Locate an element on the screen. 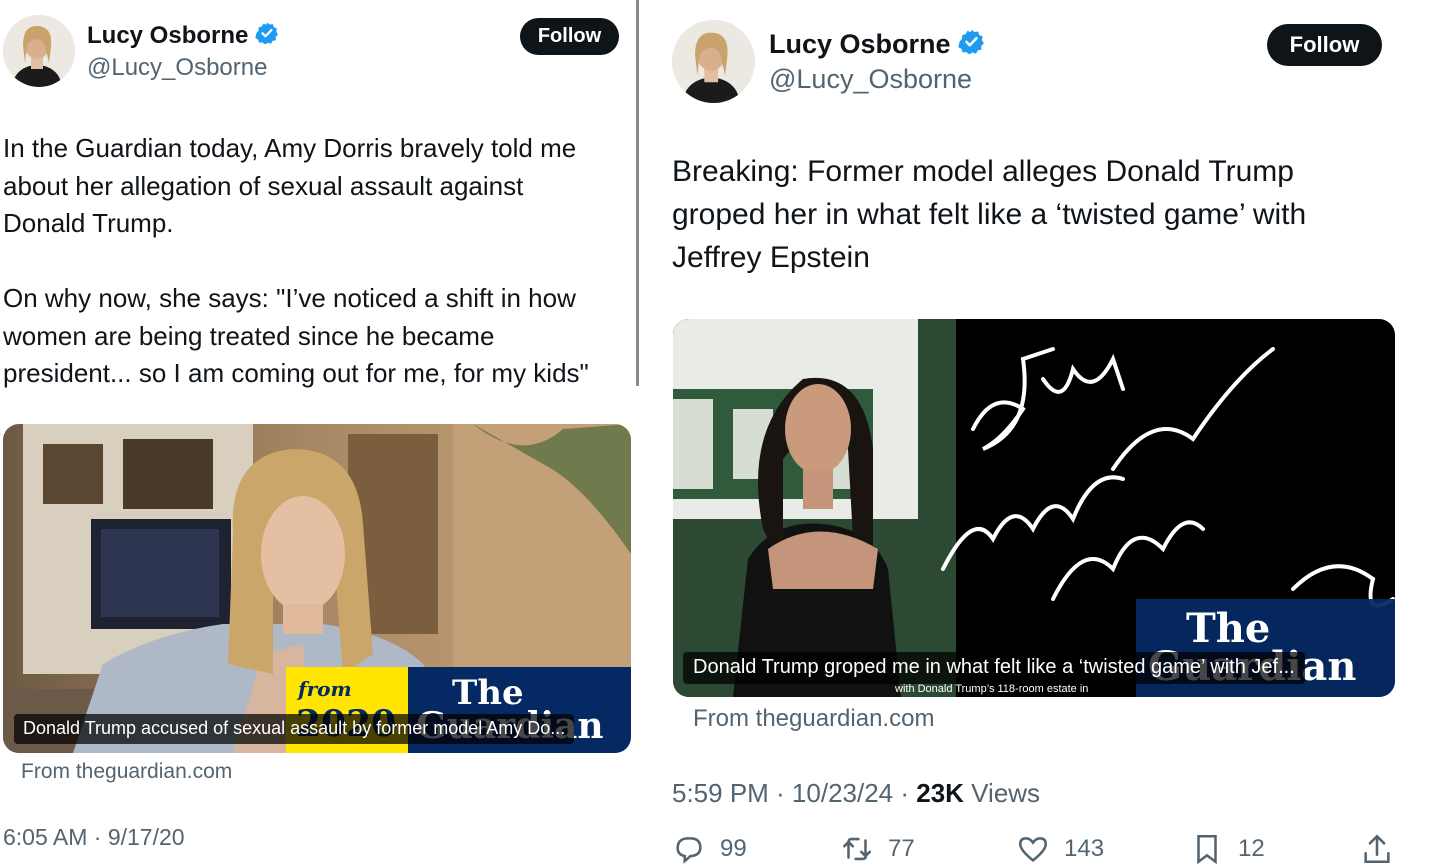 This screenshot has height=864, width=1456. share-button is located at coordinates (1377, 848).